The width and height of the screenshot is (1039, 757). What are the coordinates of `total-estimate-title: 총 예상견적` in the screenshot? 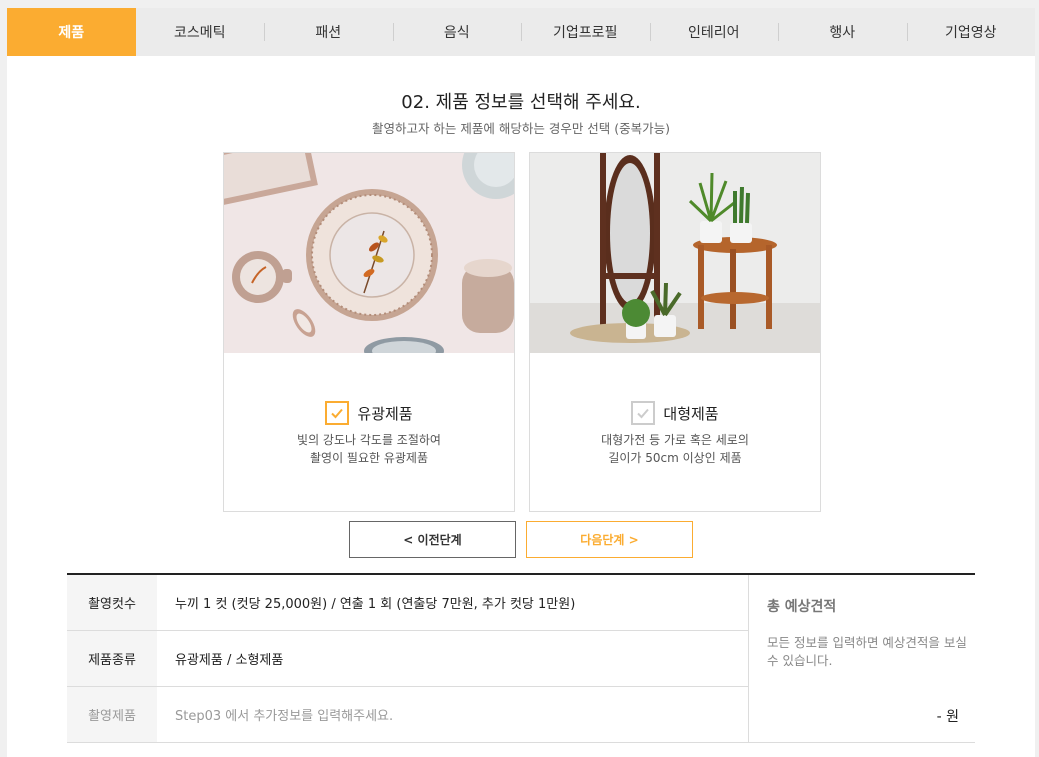 It's located at (802, 607).